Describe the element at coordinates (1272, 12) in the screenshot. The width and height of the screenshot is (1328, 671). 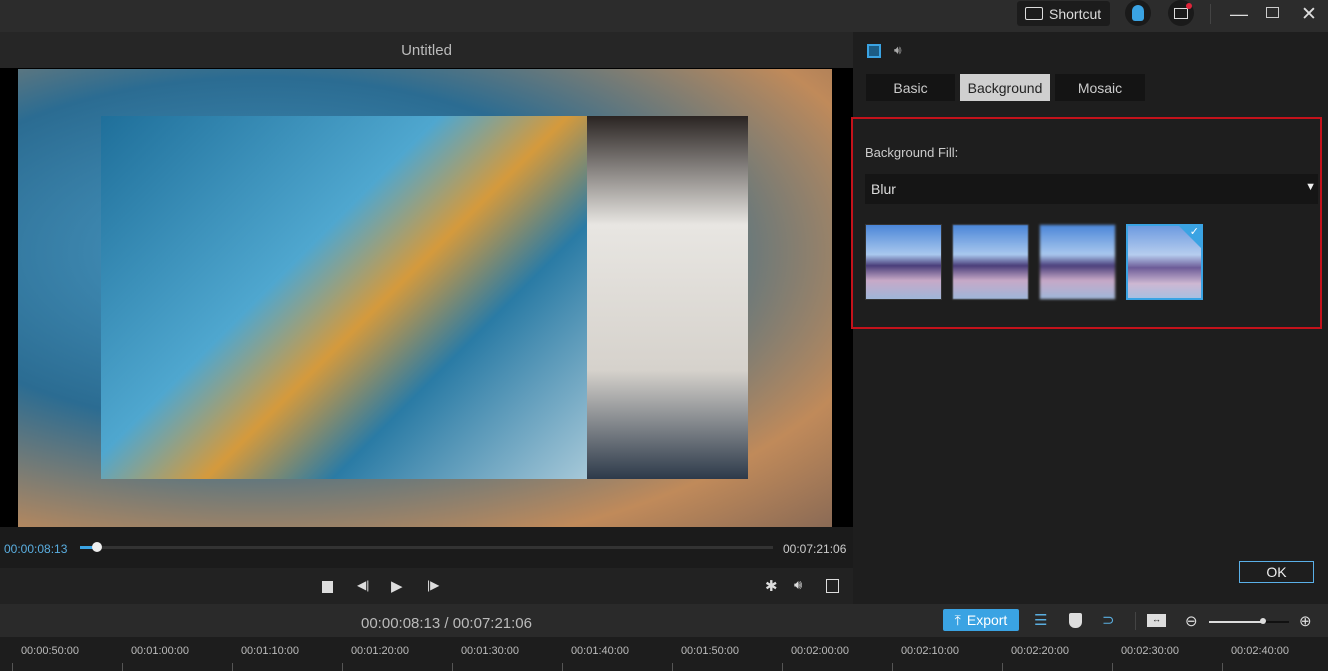
I see `restore-icon` at that location.